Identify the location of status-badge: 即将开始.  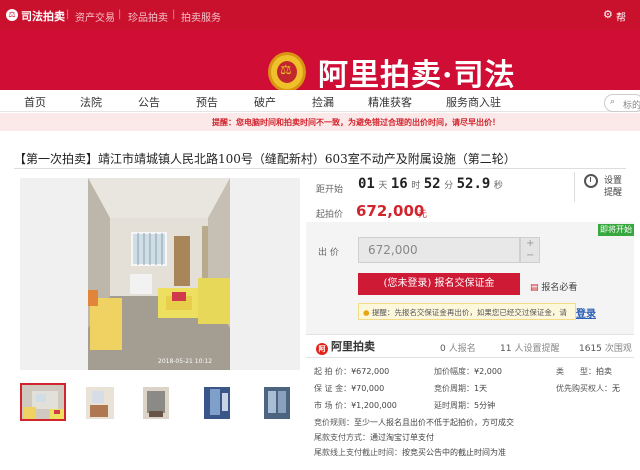
(616, 230).